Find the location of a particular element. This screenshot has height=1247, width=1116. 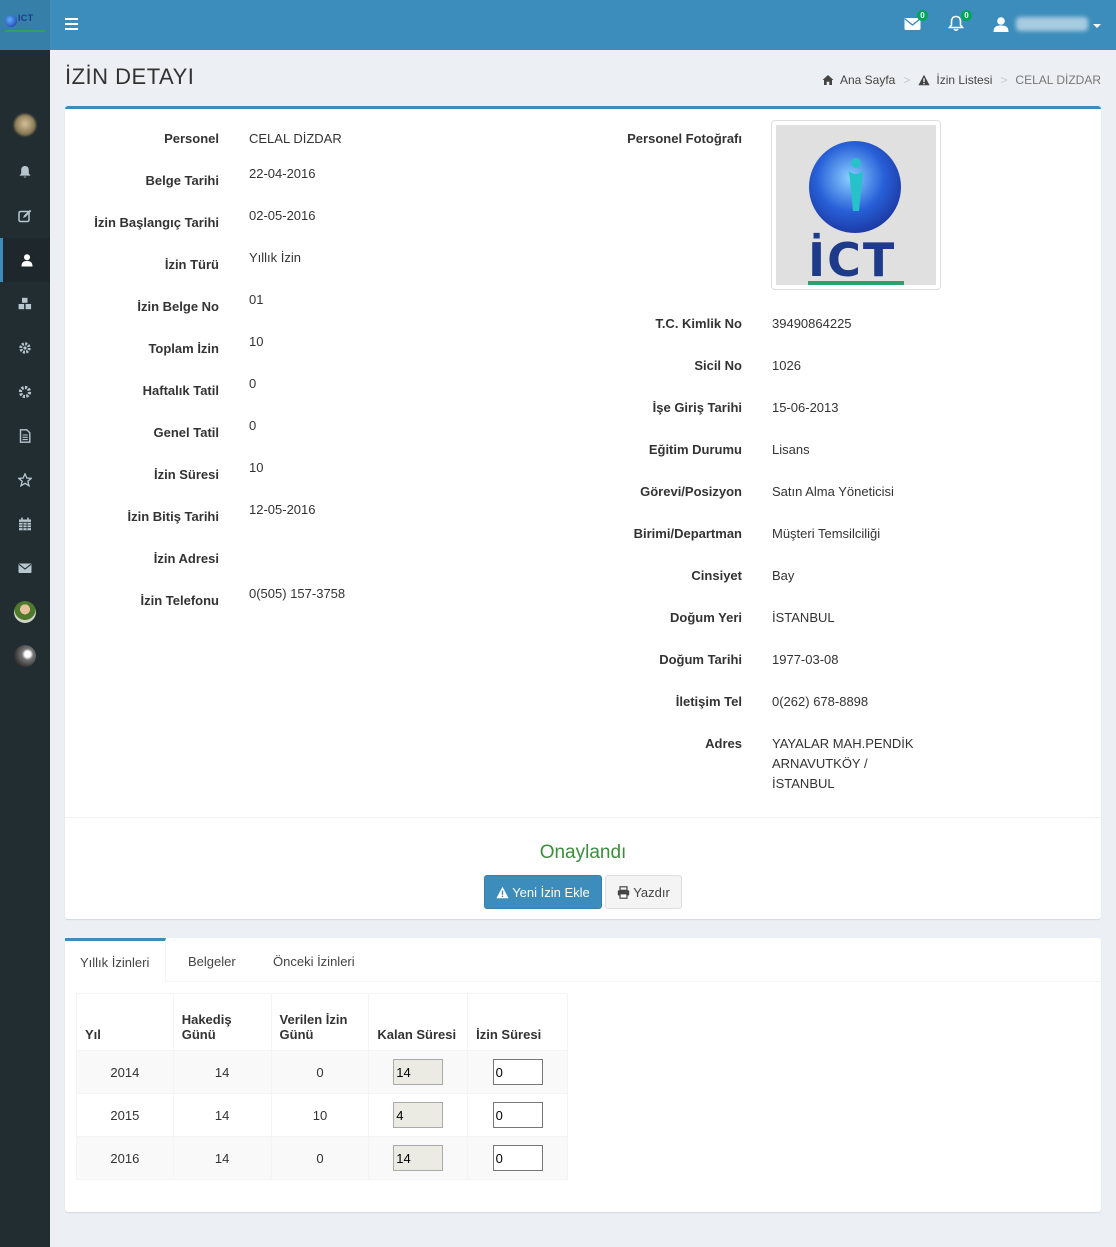

field-label-position: Görevi/Posizyon is located at coordinates (691, 491).